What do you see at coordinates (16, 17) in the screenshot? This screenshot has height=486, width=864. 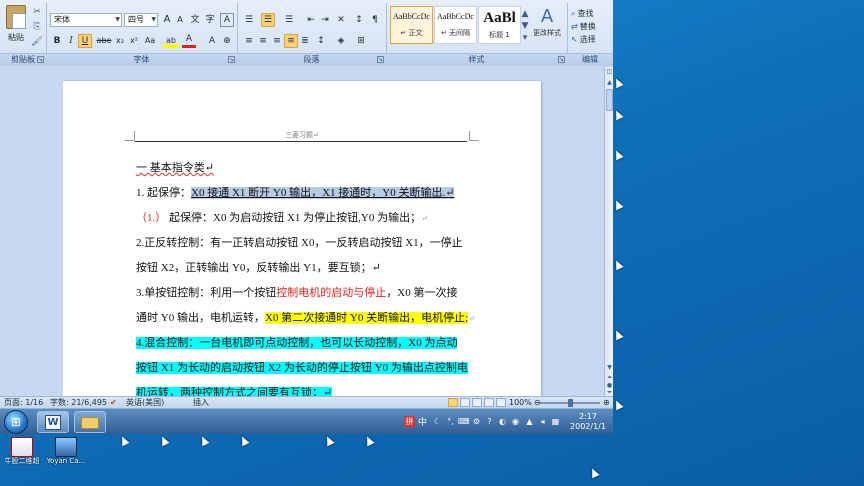 I see `paste-icon` at bounding box center [16, 17].